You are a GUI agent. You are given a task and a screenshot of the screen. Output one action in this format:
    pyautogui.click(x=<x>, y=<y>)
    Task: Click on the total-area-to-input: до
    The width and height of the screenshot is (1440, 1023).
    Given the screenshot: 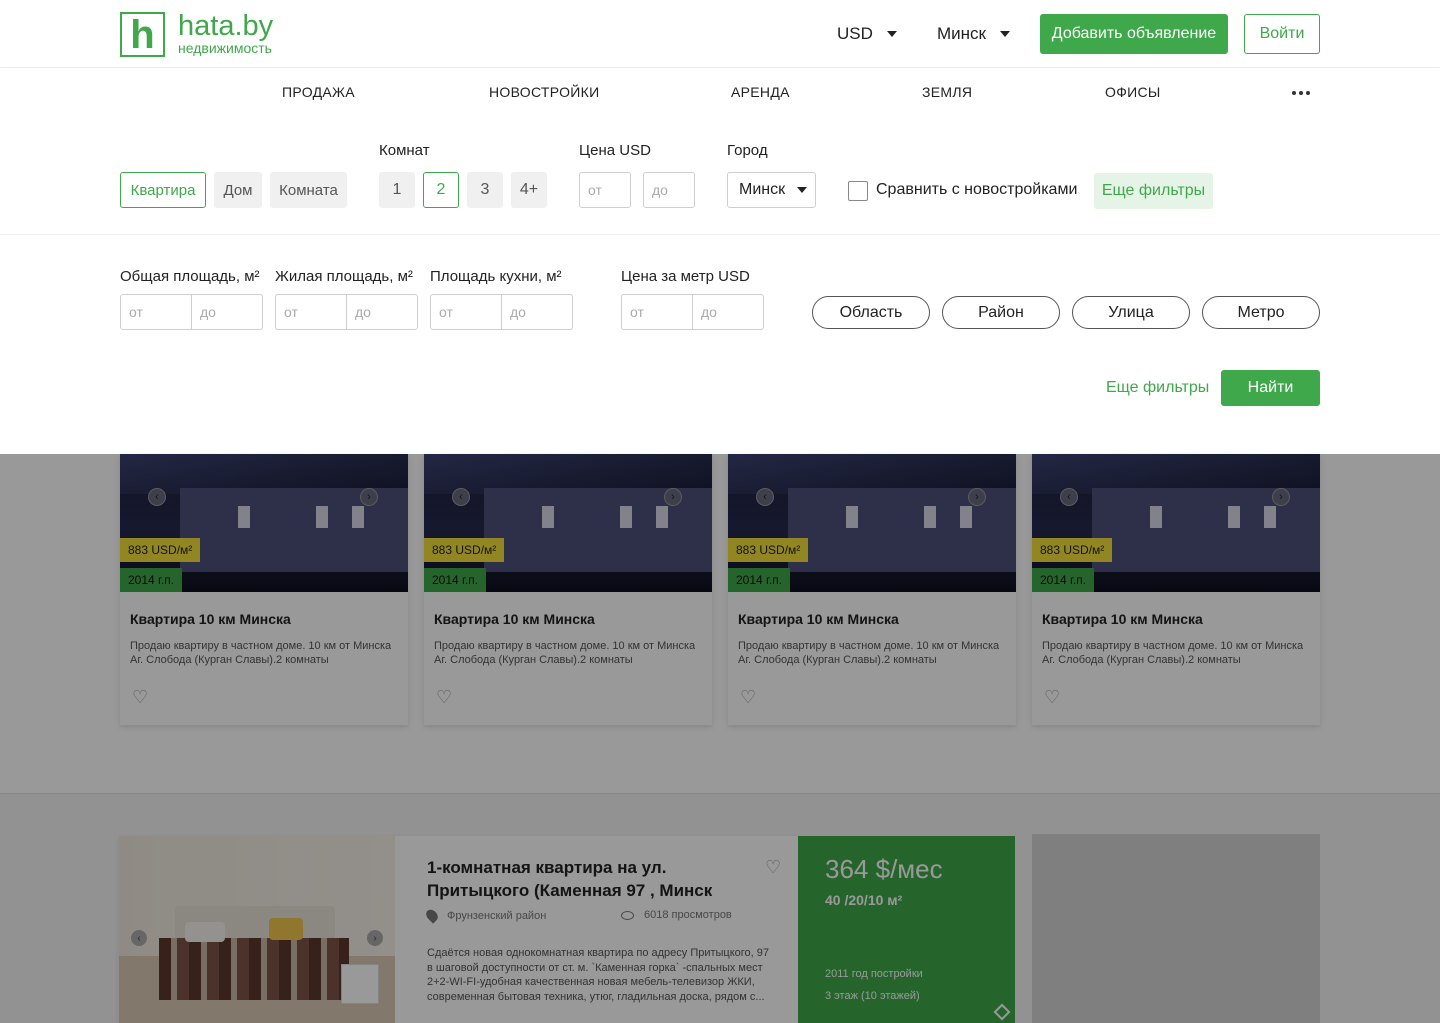 What is the action you would take?
    pyautogui.click(x=227, y=312)
    